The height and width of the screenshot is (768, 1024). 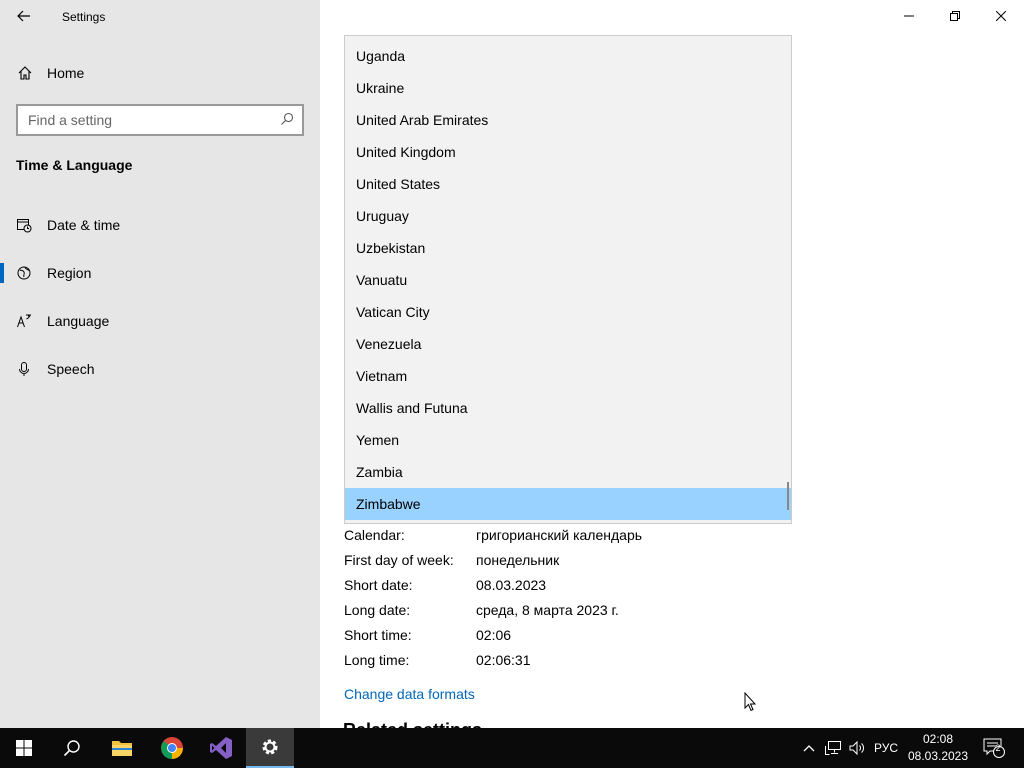 What do you see at coordinates (751, 703) in the screenshot?
I see `mouse-cursor-icon` at bounding box center [751, 703].